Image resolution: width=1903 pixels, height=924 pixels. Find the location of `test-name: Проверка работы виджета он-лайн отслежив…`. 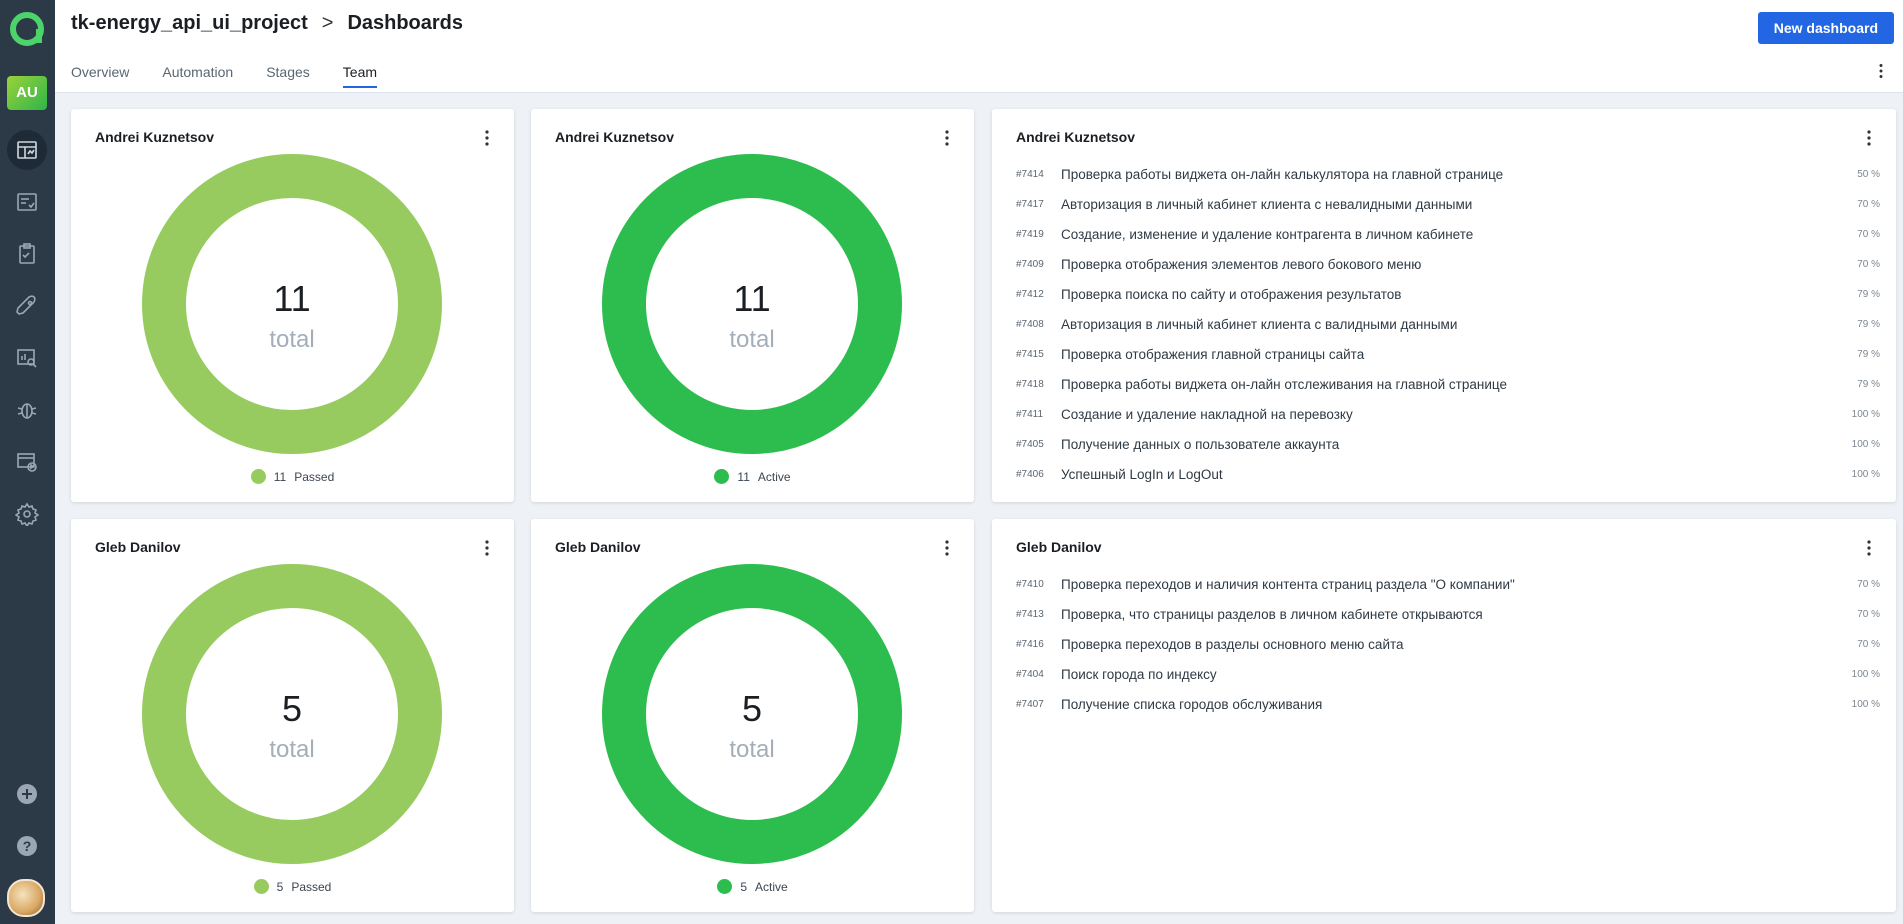

test-name: Проверка работы виджета он-лайн отслежив… is located at coordinates (1284, 384).